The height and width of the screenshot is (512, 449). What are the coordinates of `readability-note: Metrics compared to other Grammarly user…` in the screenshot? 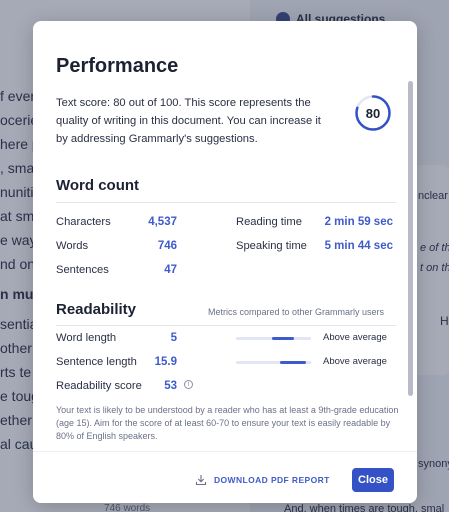 It's located at (296, 312).